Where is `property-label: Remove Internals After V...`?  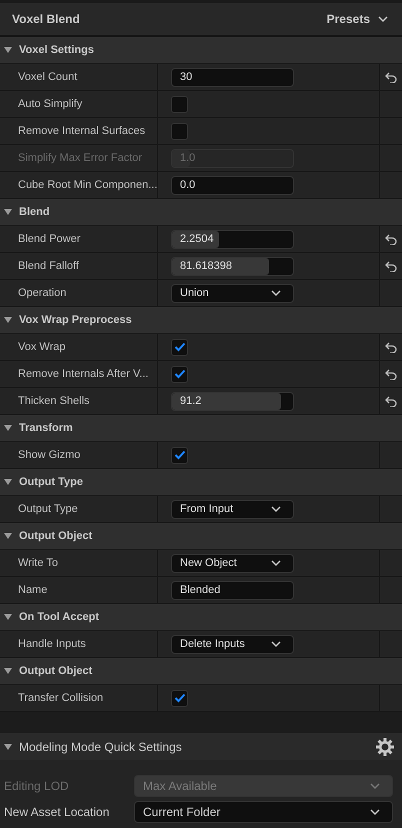
property-label: Remove Internals After V... is located at coordinates (83, 374).